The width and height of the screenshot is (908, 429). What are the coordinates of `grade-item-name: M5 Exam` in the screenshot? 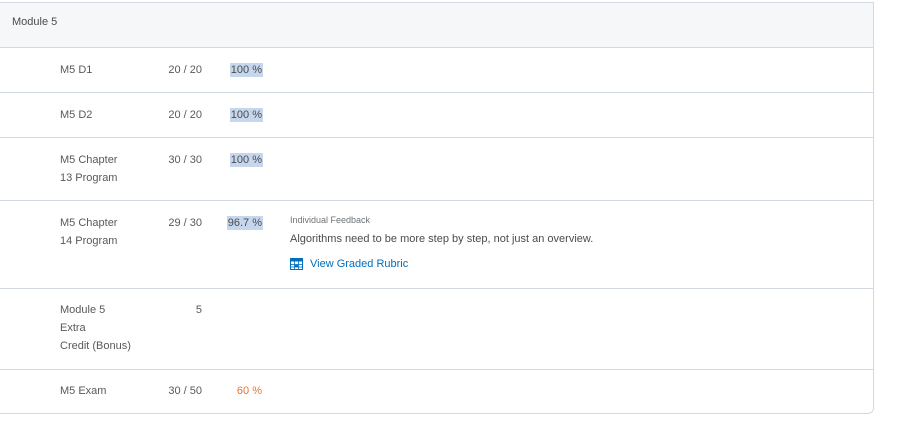 It's located at (83, 391).